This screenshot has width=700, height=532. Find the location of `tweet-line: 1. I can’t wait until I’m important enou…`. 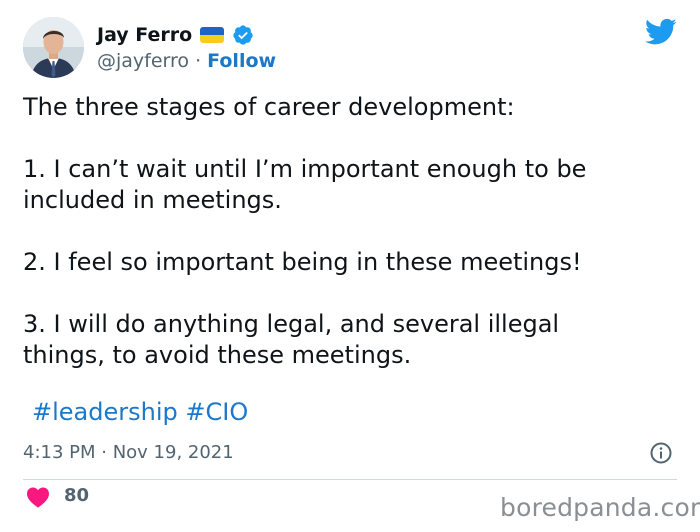

tweet-line: 1. I can’t wait until I’m important enou… is located at coordinates (305, 169).